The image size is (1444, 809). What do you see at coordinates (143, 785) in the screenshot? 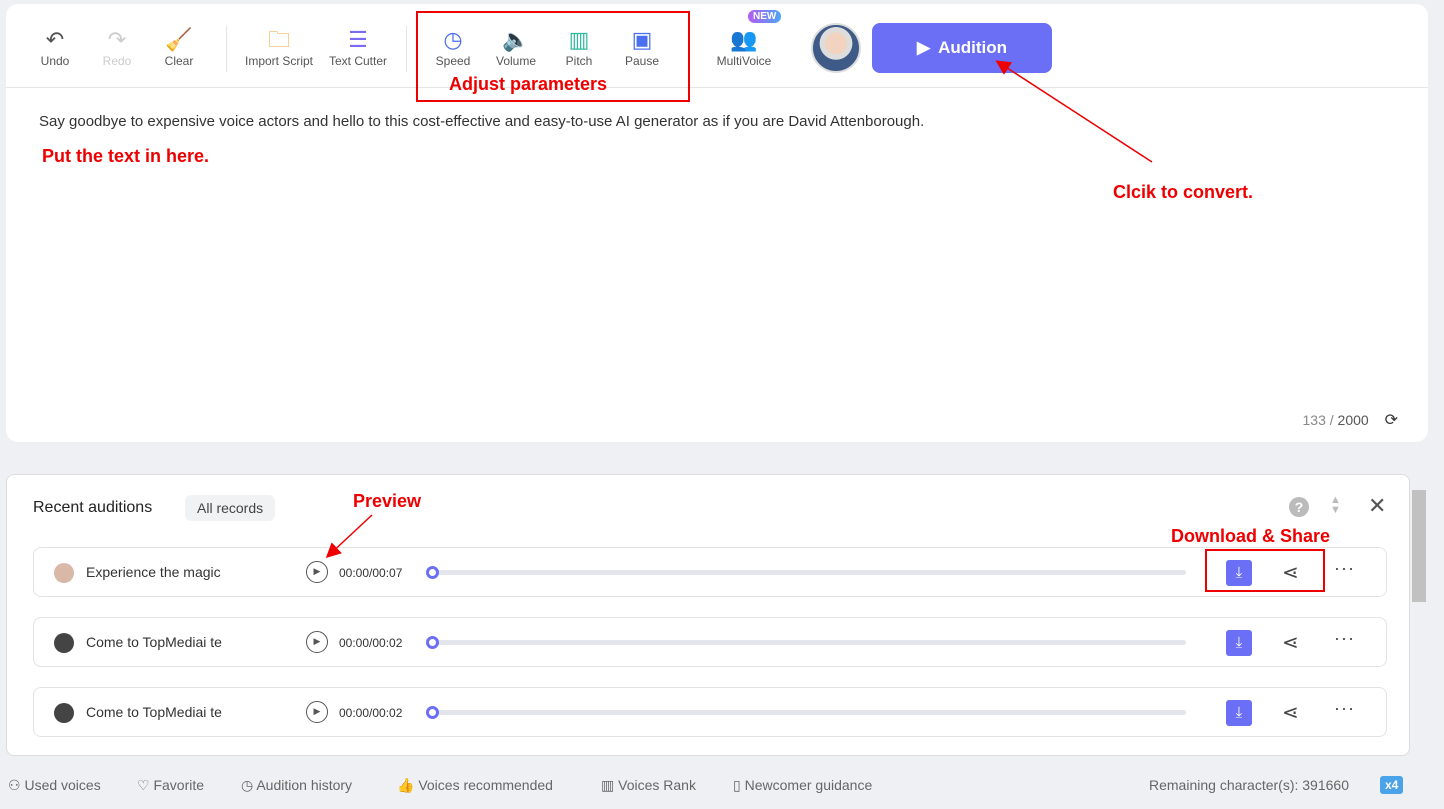
I see `heart-icon: ♡` at bounding box center [143, 785].